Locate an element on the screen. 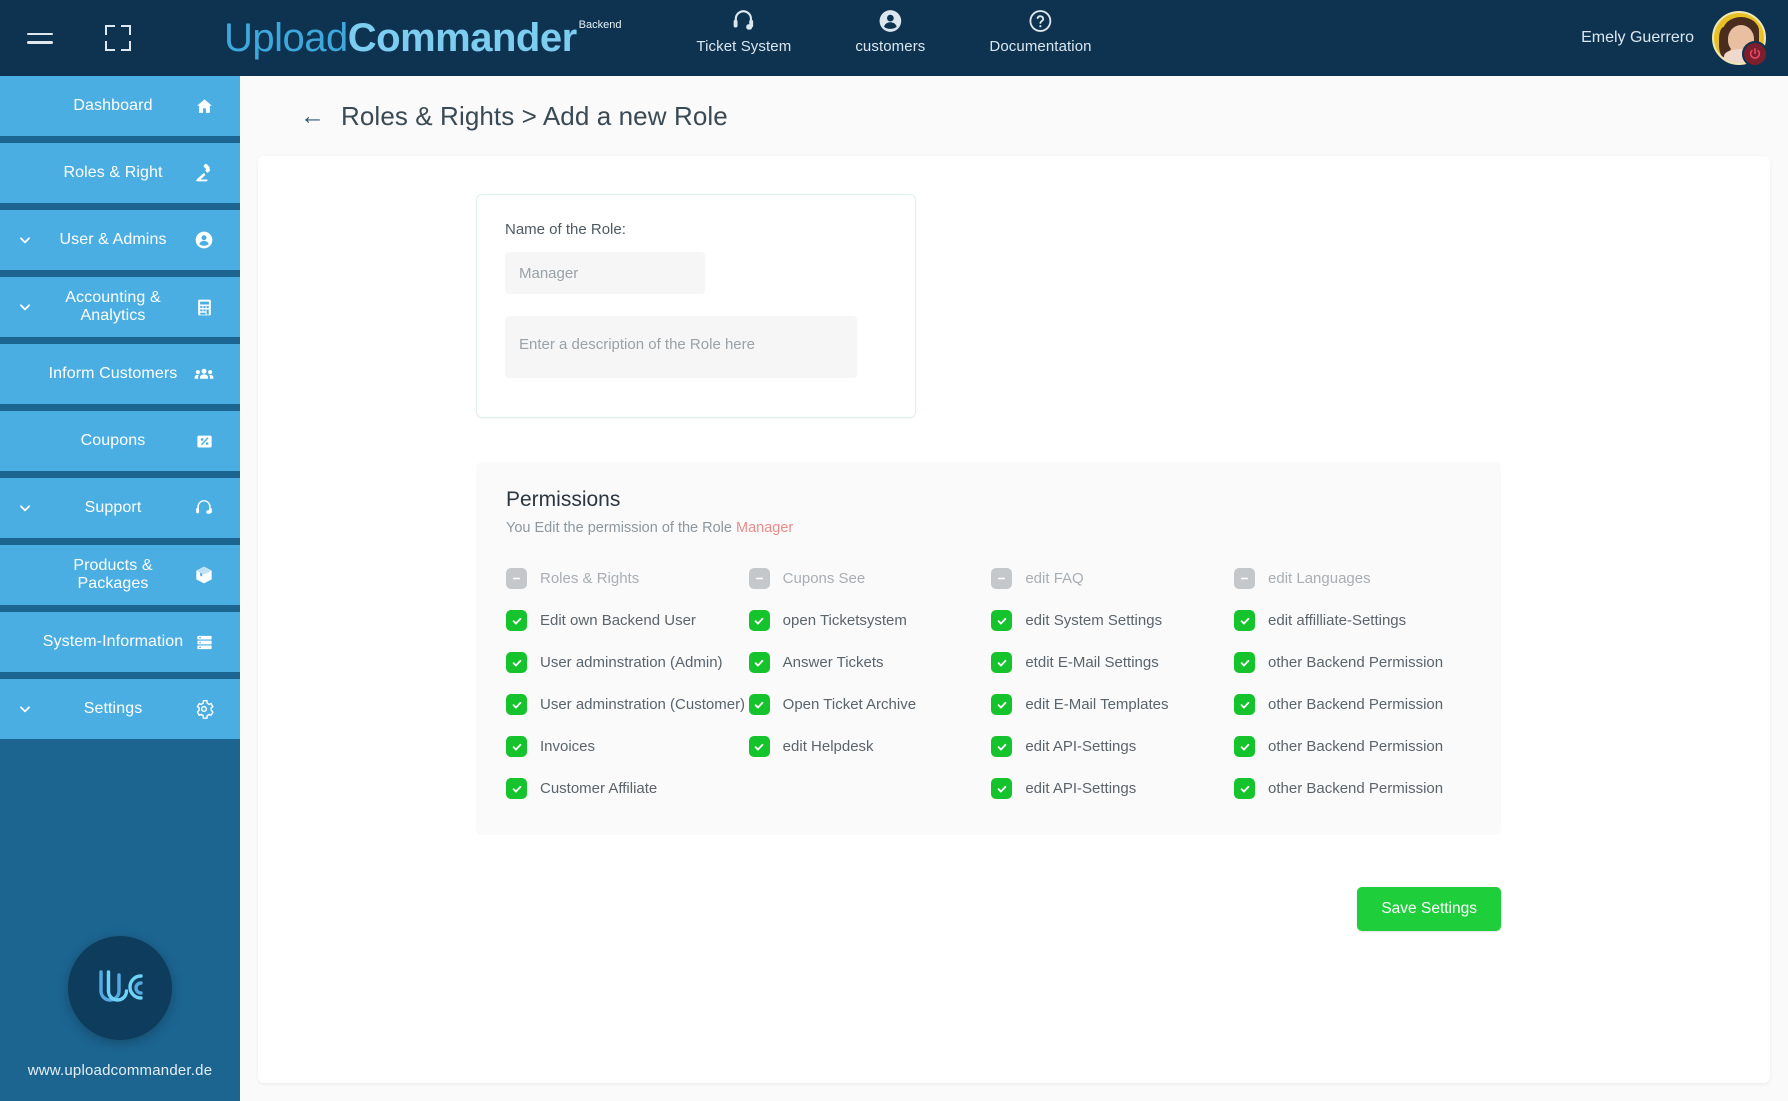  permission-item: Invoices is located at coordinates (627, 746).